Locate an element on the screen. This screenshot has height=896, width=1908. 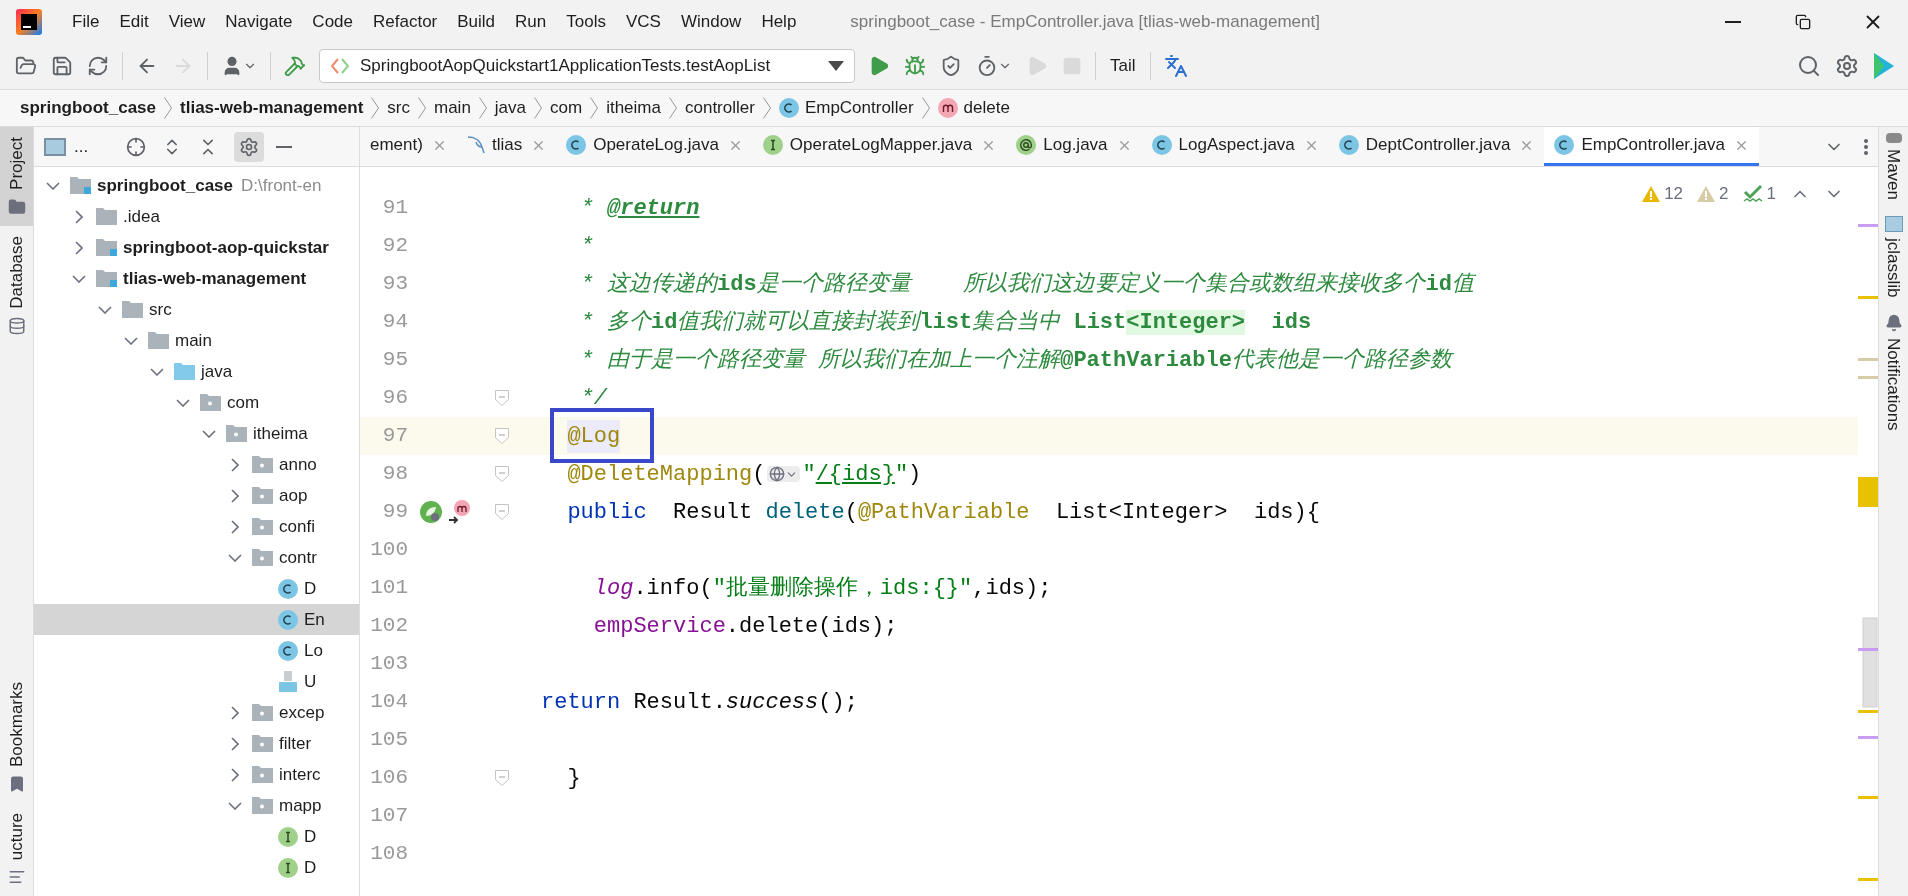
tree-item-label: filter is located at coordinates (295, 743).